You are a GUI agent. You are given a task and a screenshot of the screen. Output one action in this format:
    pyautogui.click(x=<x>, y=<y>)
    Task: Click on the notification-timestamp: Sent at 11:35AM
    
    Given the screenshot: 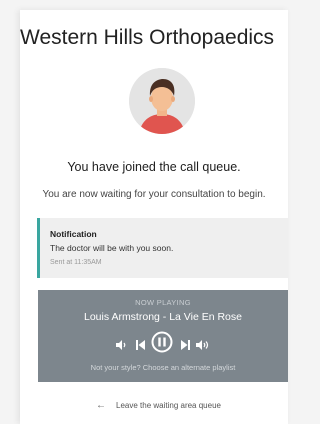 What is the action you would take?
    pyautogui.click(x=76, y=262)
    